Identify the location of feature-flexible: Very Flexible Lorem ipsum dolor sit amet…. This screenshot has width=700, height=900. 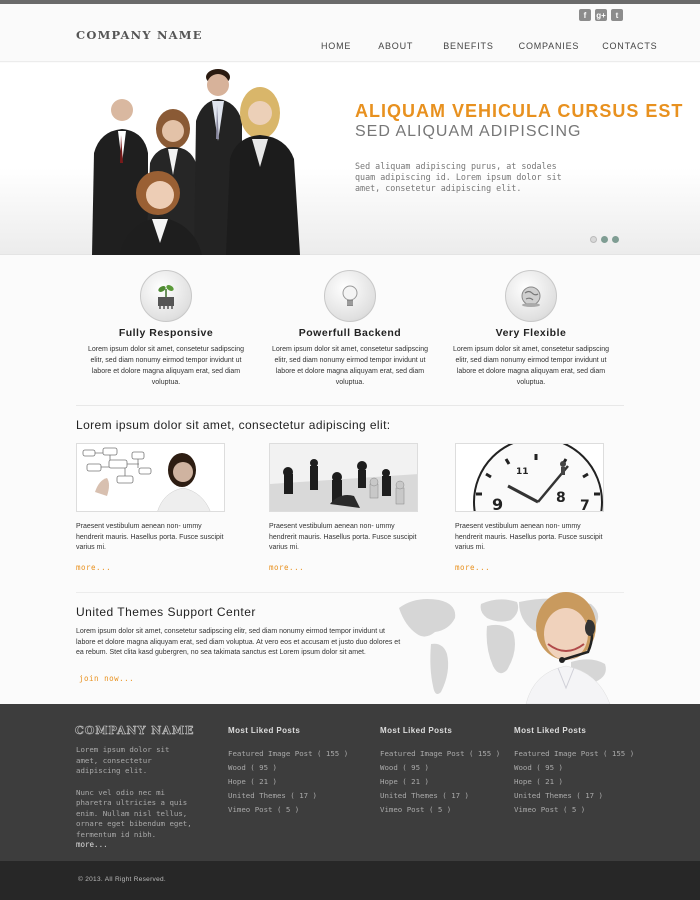
(531, 329).